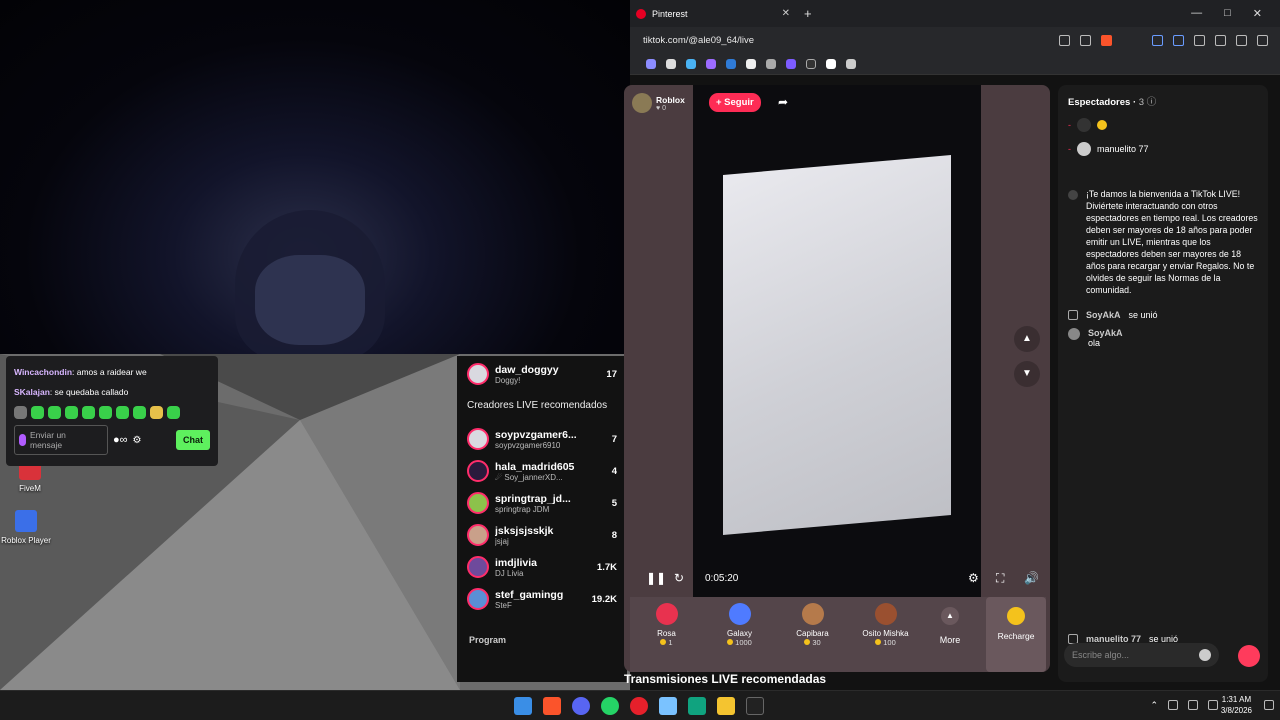 Image resolution: width=1280 pixels, height=720 pixels. I want to click on info-icon: ⓘ, so click(1152, 102).